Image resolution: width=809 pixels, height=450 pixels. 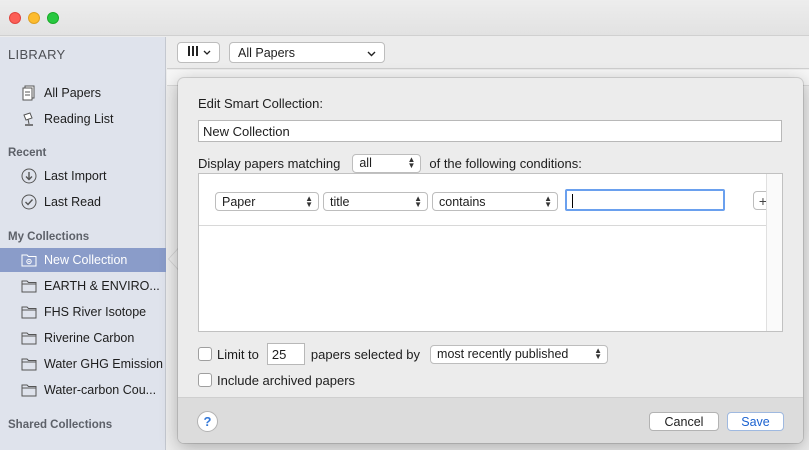 I want to click on window-titlebar, so click(x=404, y=18).